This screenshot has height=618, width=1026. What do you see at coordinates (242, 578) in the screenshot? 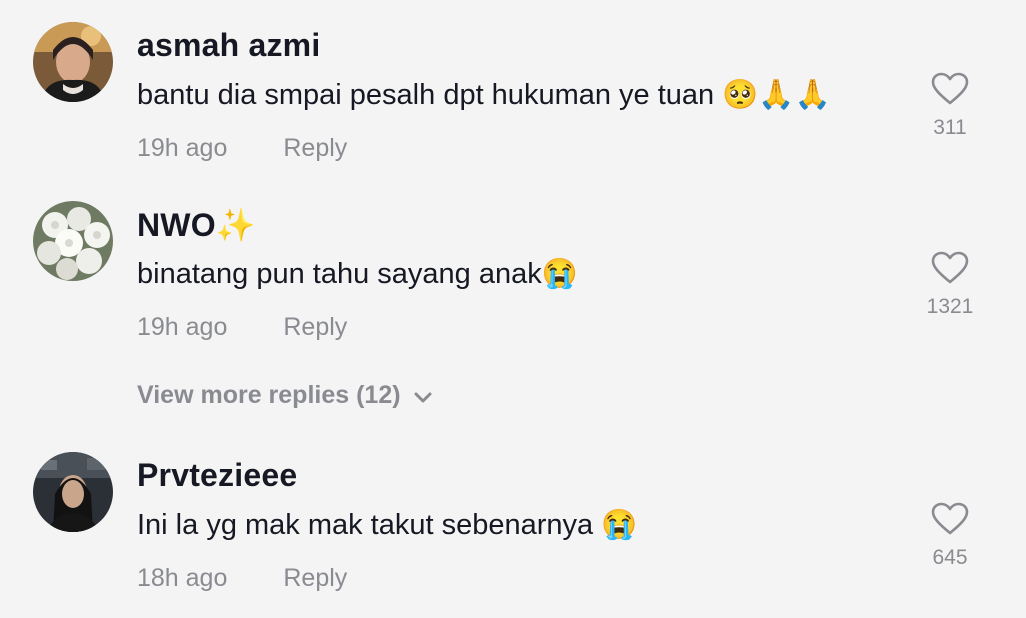
I see `comment-meta: 18h ago Reply` at bounding box center [242, 578].